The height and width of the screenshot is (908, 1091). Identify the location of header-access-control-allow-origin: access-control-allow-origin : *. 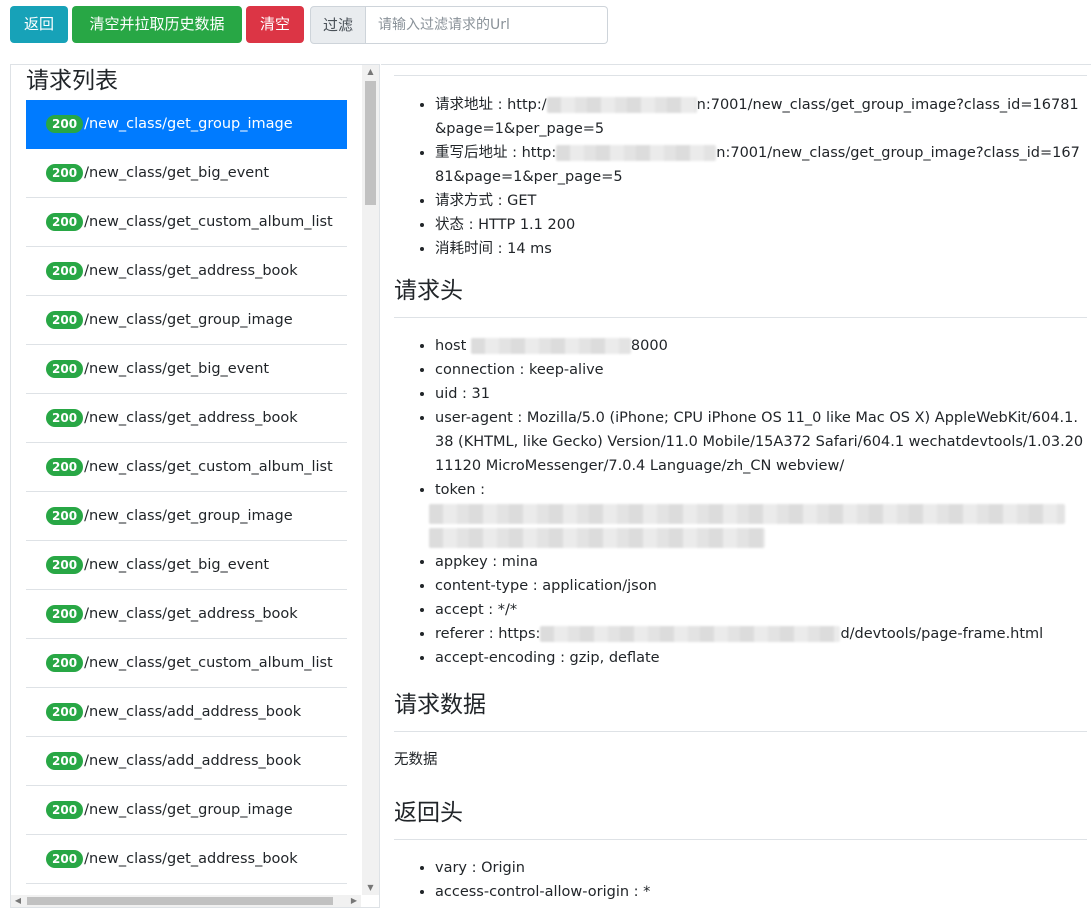
(761, 892).